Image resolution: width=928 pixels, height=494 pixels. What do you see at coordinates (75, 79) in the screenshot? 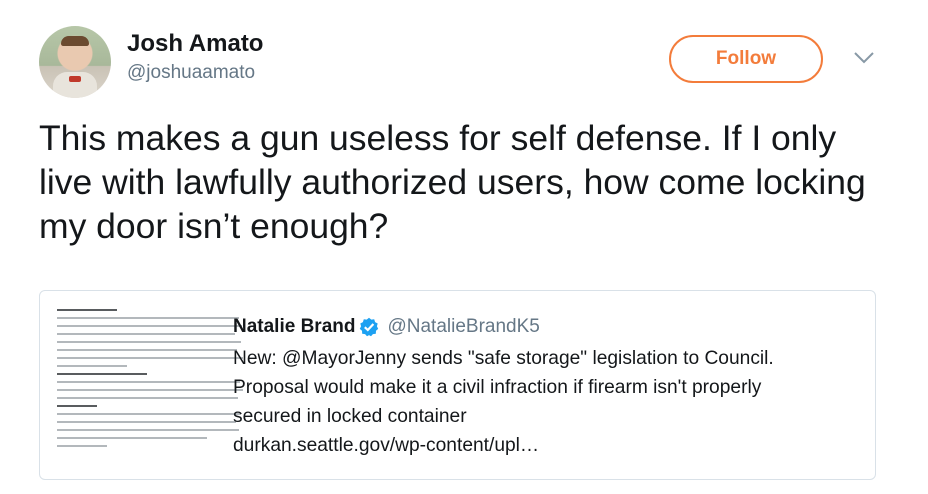
I see `avatar-bow-tie` at bounding box center [75, 79].